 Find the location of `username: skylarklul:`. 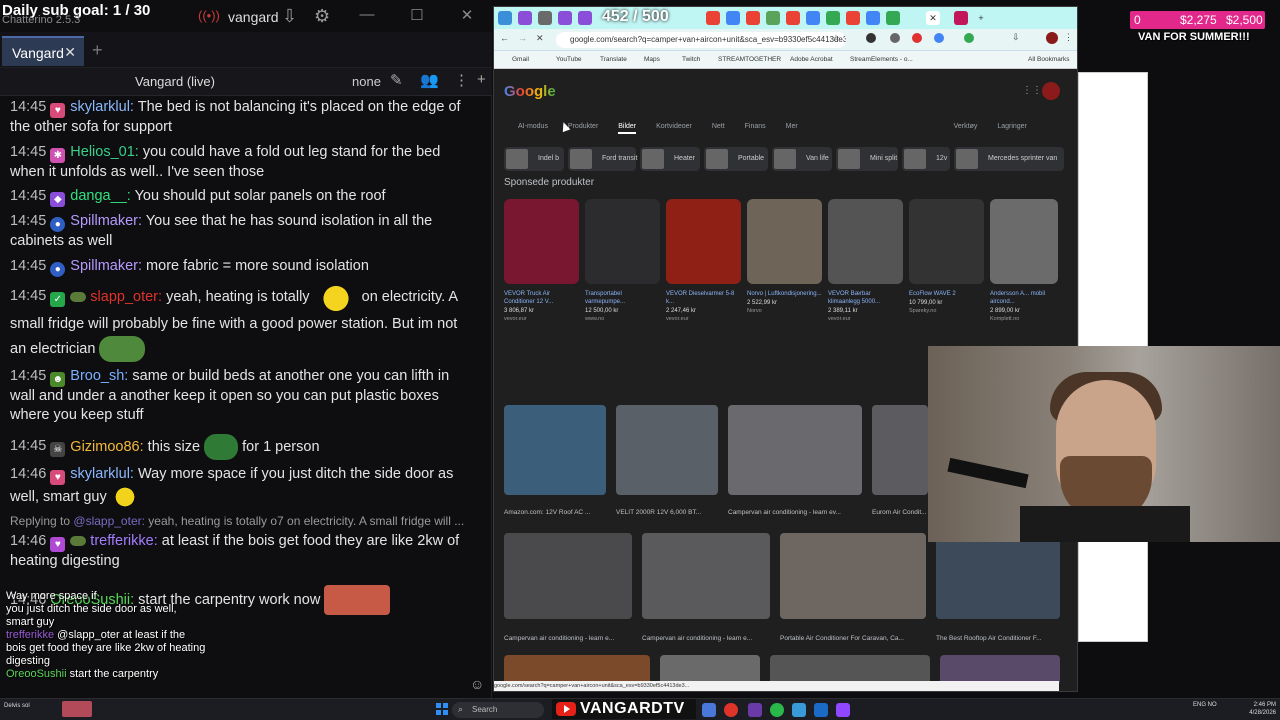

username: skylarklul: is located at coordinates (102, 474).